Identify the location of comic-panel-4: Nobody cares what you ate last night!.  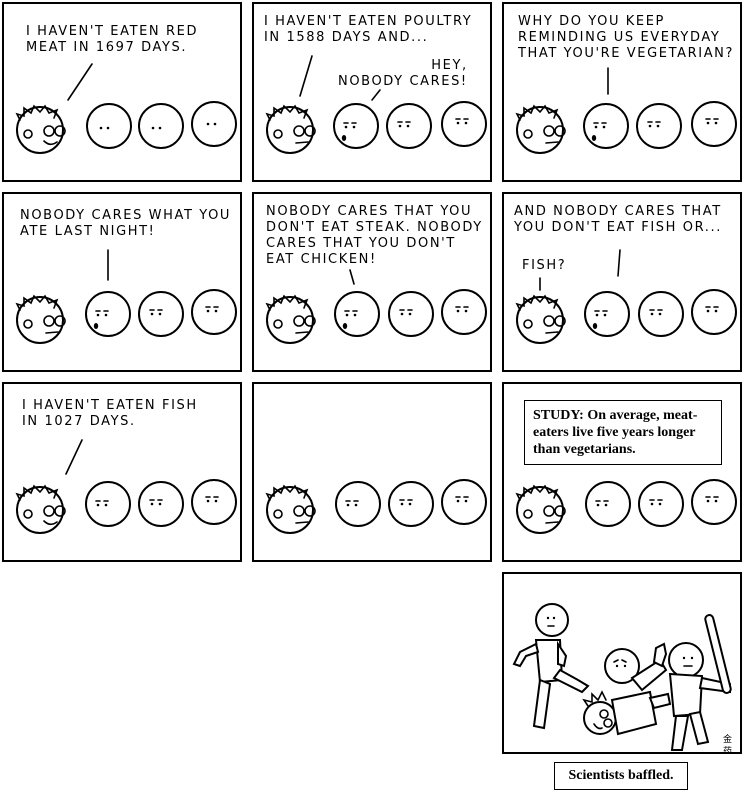
(122, 282).